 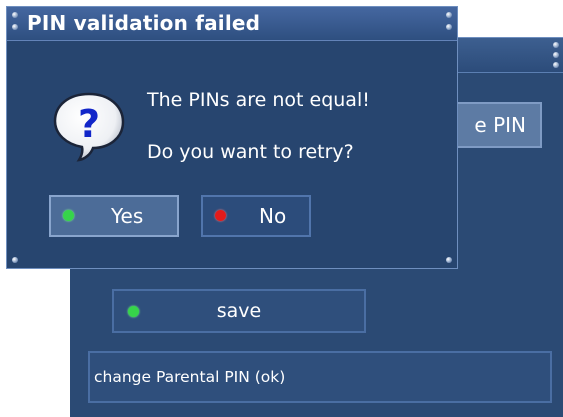 I want to click on dialog-titlebar: PIN validation failed, so click(x=232, y=24).